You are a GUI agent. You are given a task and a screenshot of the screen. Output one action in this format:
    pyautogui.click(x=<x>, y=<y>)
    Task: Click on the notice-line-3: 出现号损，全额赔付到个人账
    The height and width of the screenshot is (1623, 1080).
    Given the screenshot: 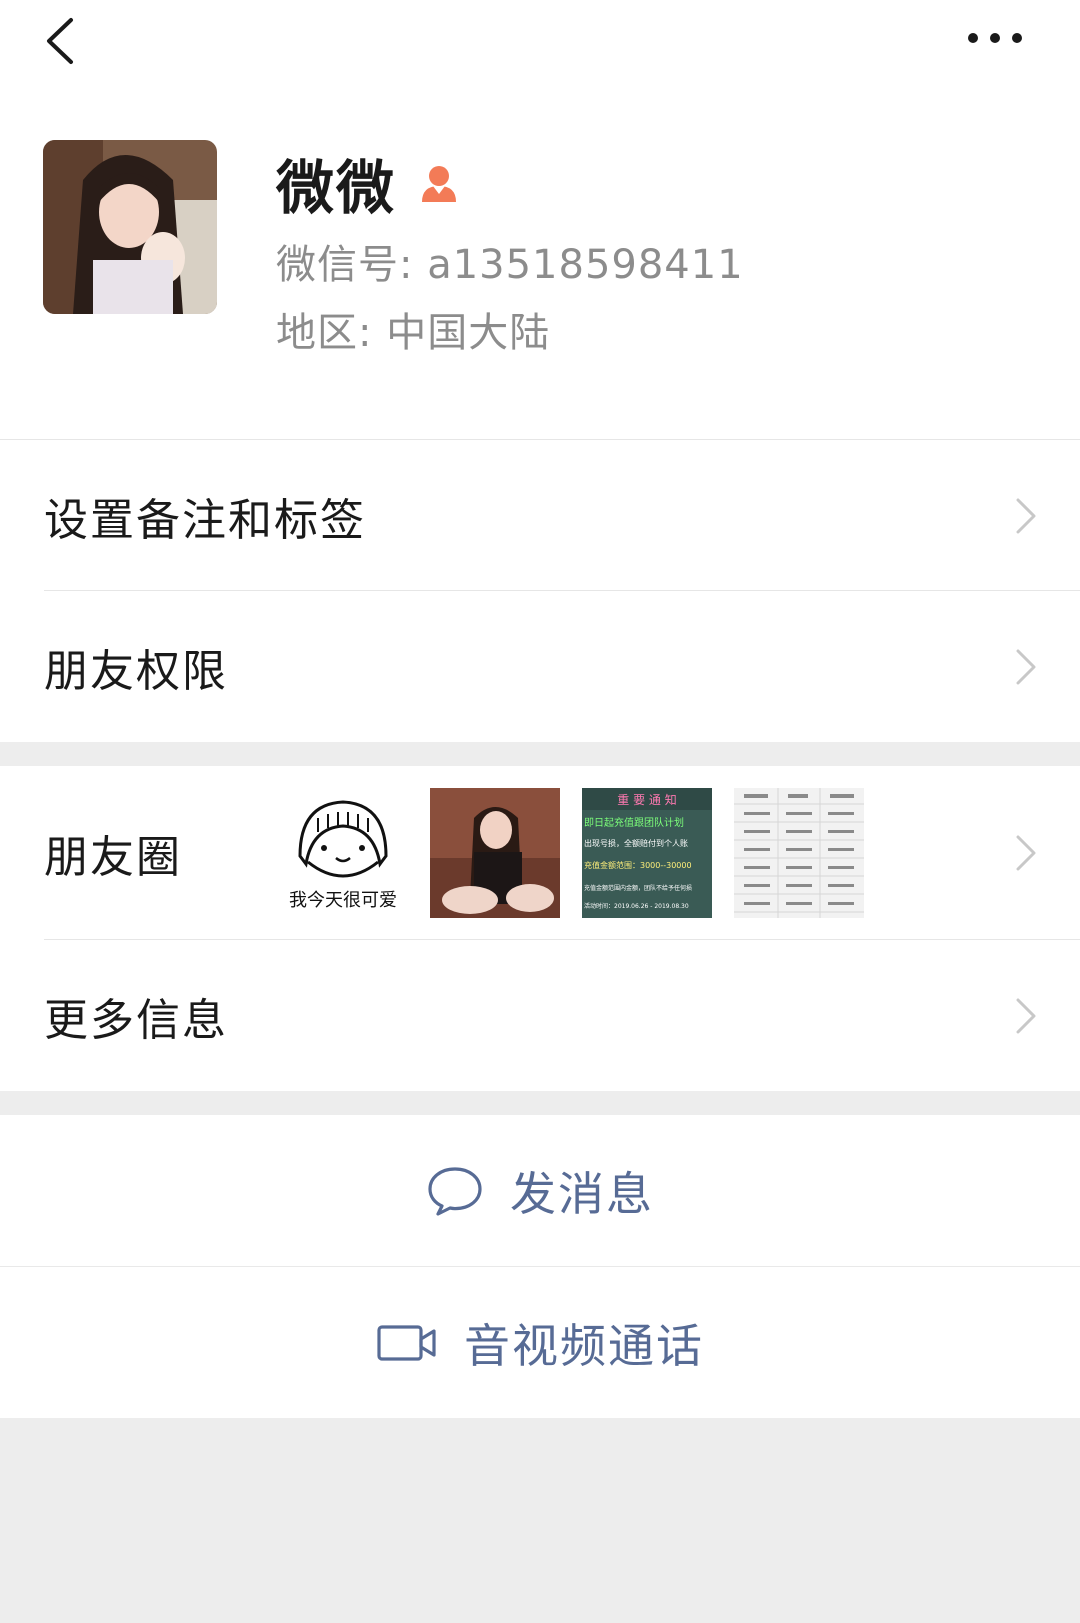 What is the action you would take?
    pyautogui.click(x=636, y=843)
    